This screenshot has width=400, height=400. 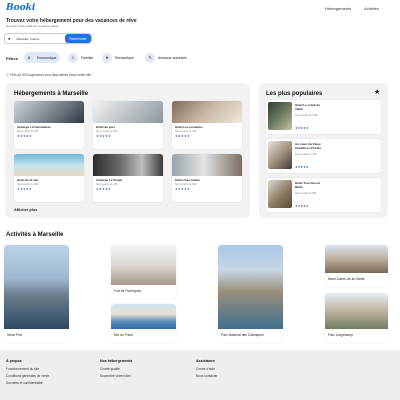 What do you see at coordinates (294, 94) in the screenshot?
I see `popular-title: Les plus populaires` at bounding box center [294, 94].